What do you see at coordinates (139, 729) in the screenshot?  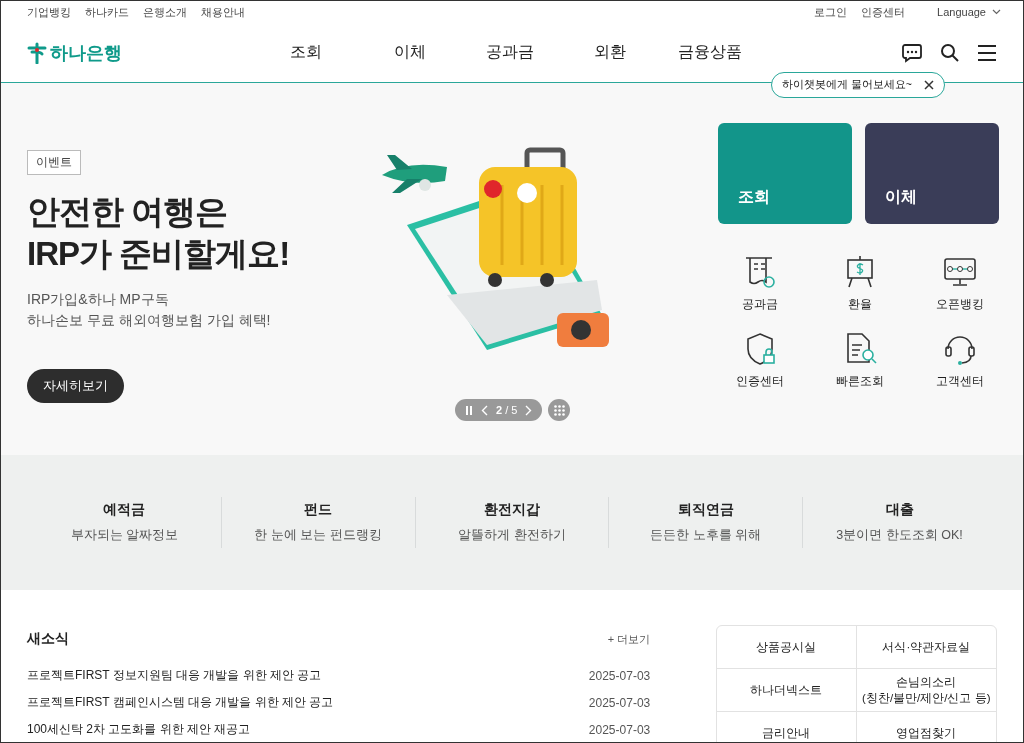 I see `news-item-link: 100세신탁 2차 고도화를 위한 제안 재공고` at bounding box center [139, 729].